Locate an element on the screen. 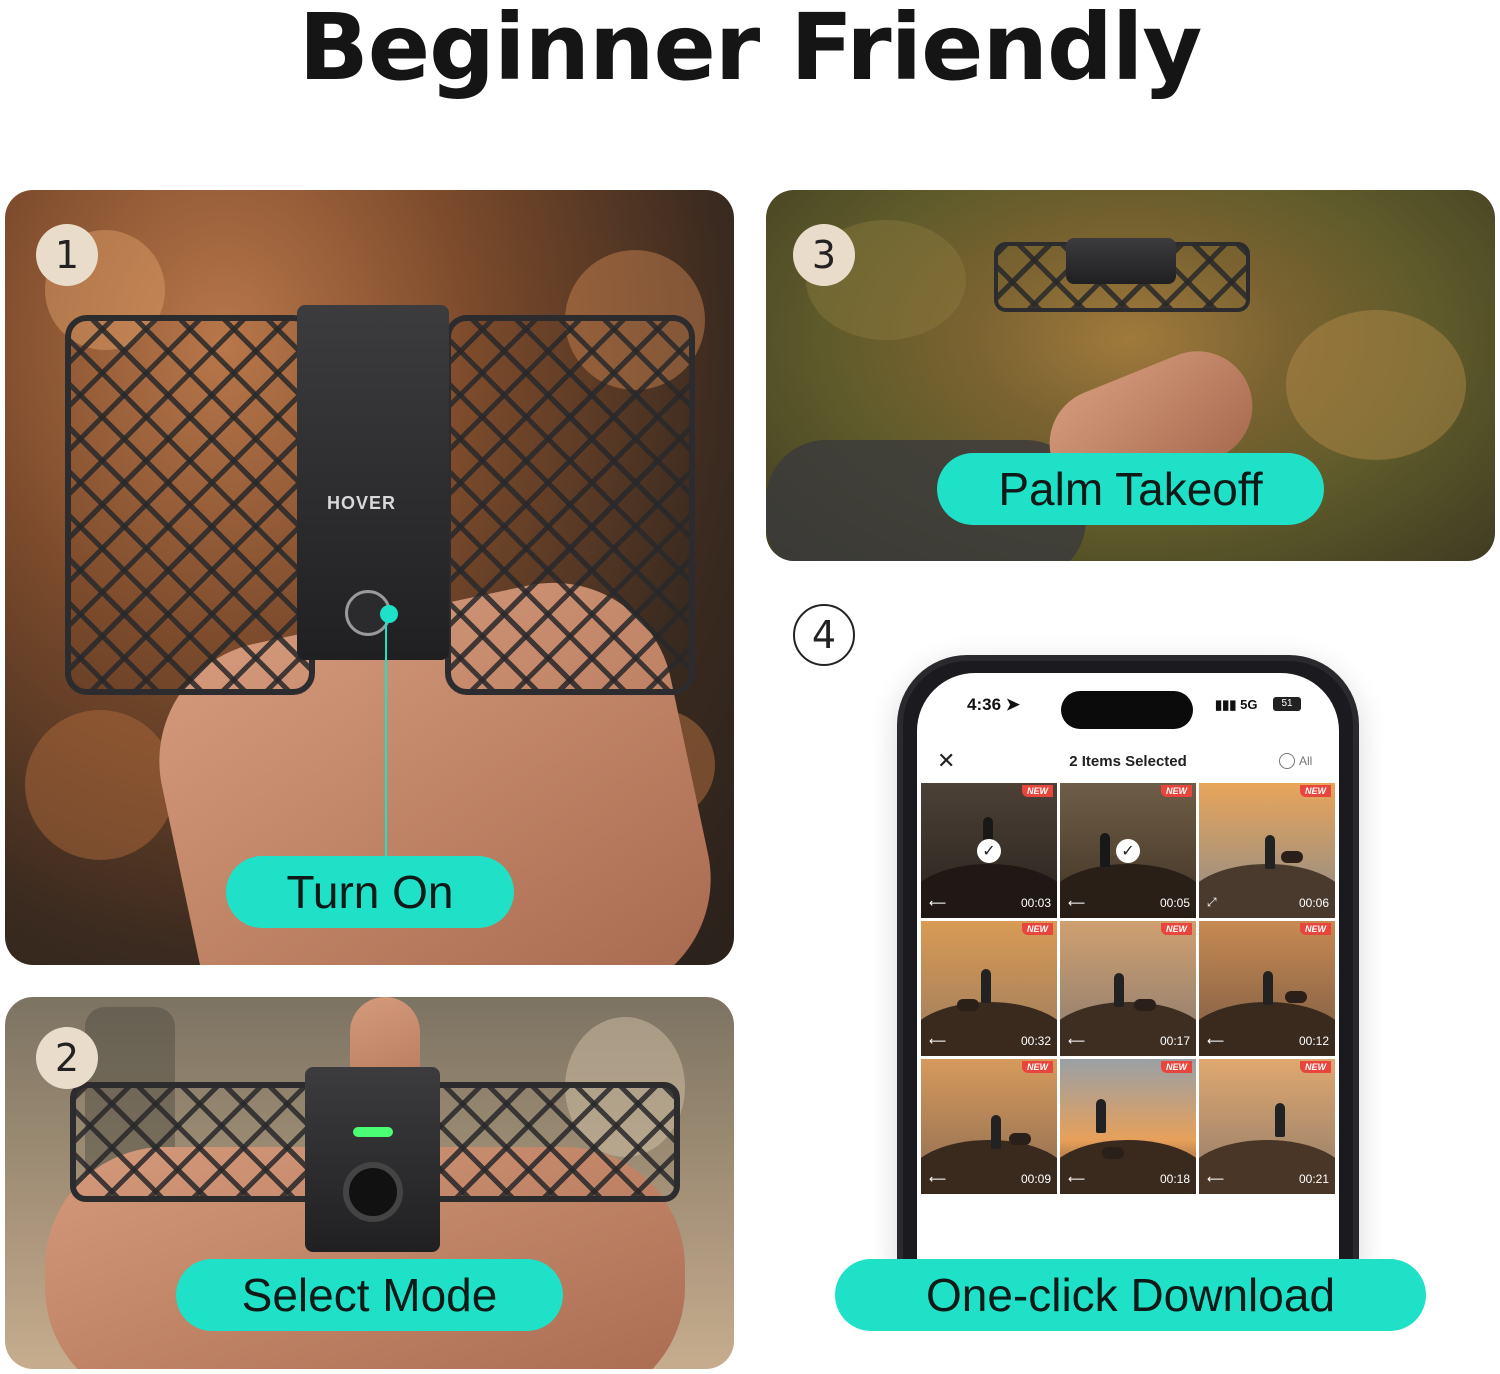 This screenshot has width=1500, height=1374. media-thumbnail: NEW ✓ ⟵ 00:03 is located at coordinates (989, 850).